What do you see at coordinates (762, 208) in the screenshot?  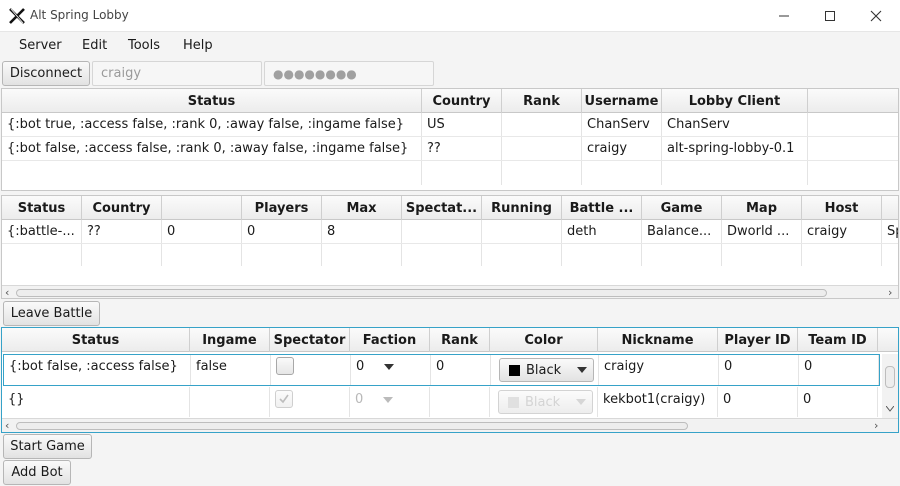 I see `column-map: Map` at bounding box center [762, 208].